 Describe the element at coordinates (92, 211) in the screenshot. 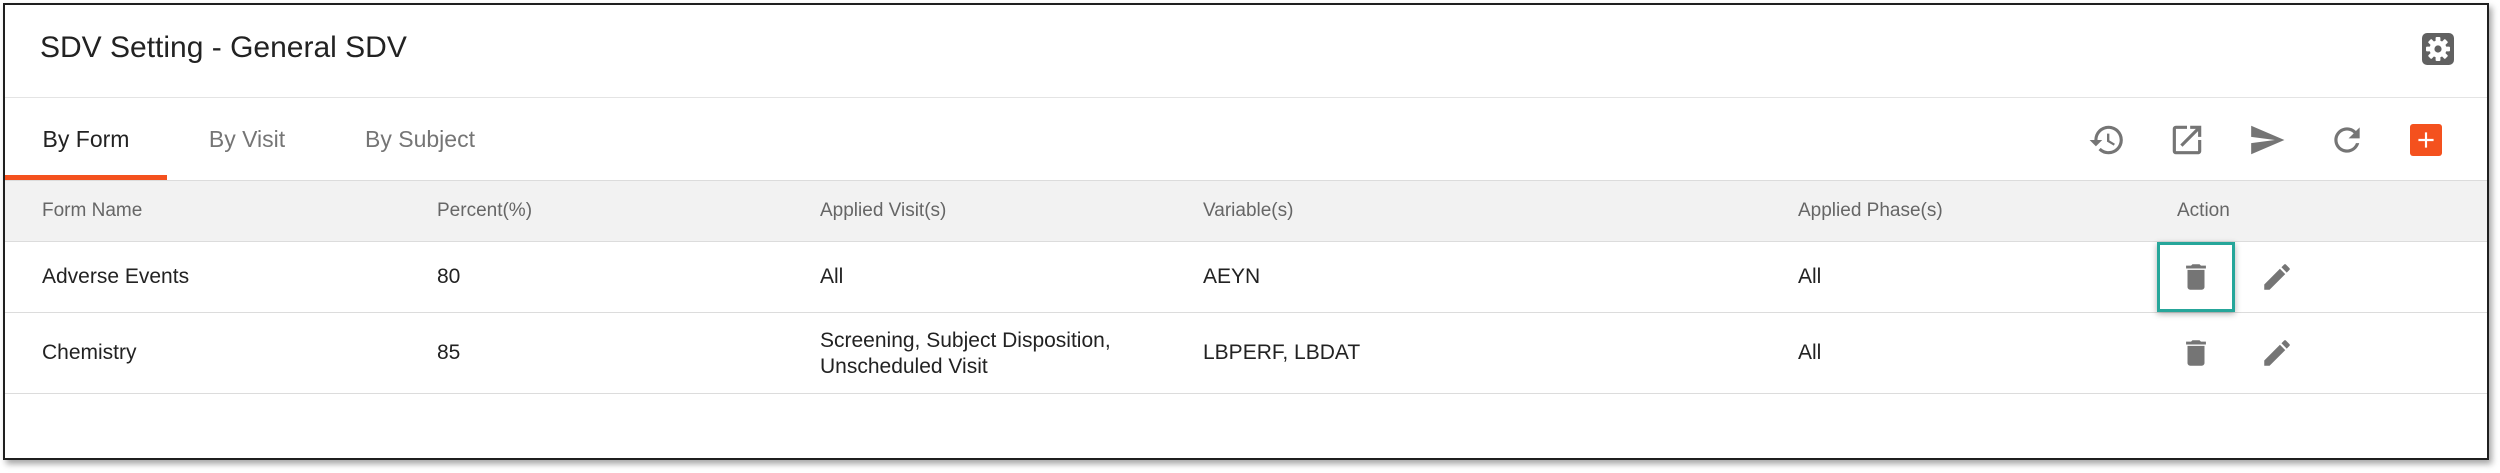

I see `column-header-form-name: Form Name` at that location.